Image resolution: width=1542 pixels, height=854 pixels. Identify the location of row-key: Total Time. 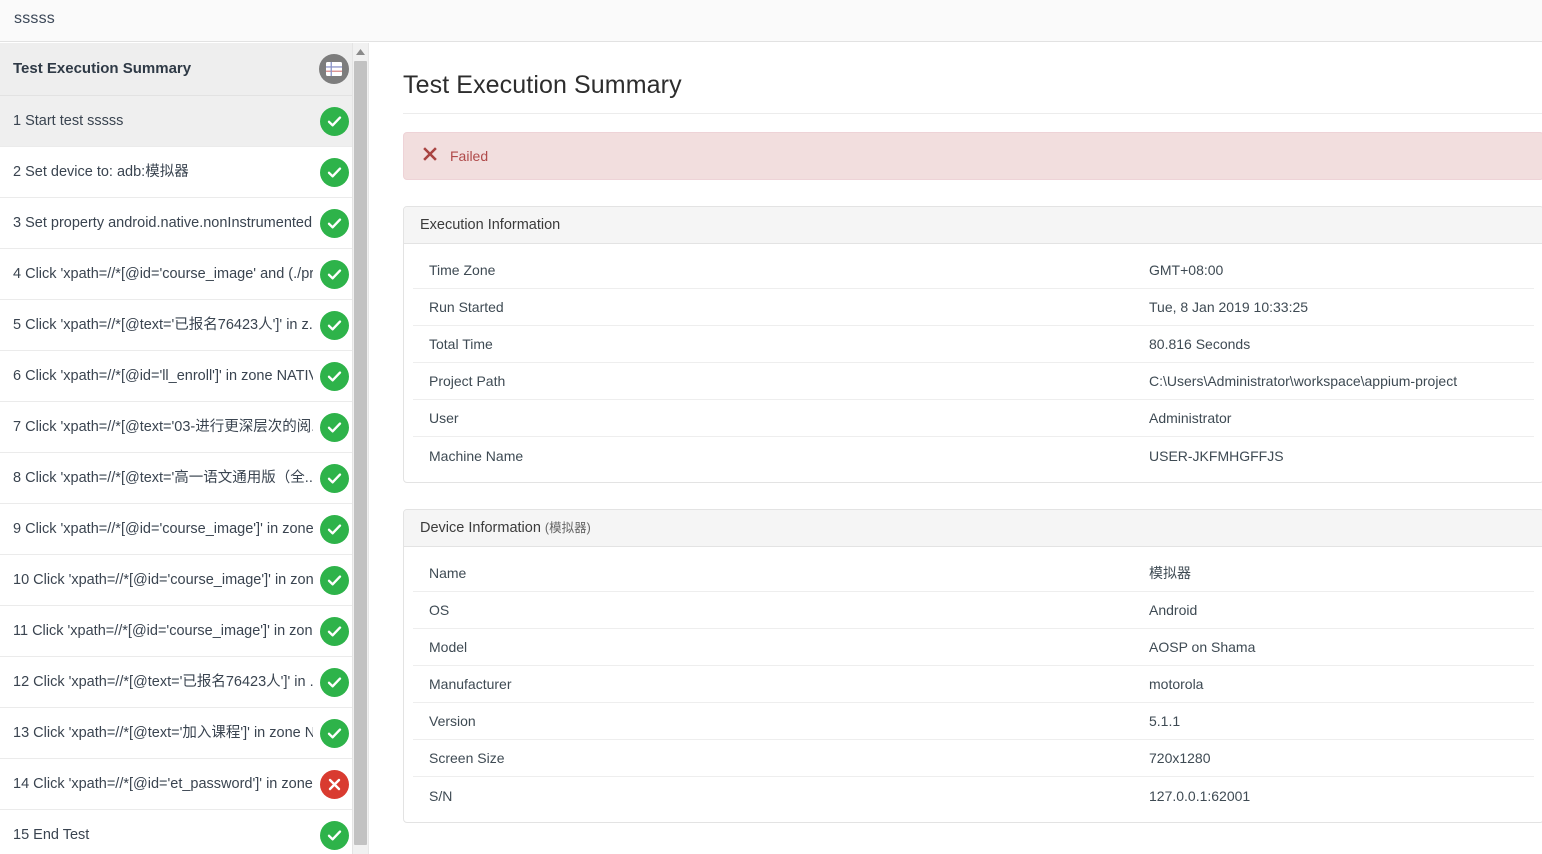
(461, 344).